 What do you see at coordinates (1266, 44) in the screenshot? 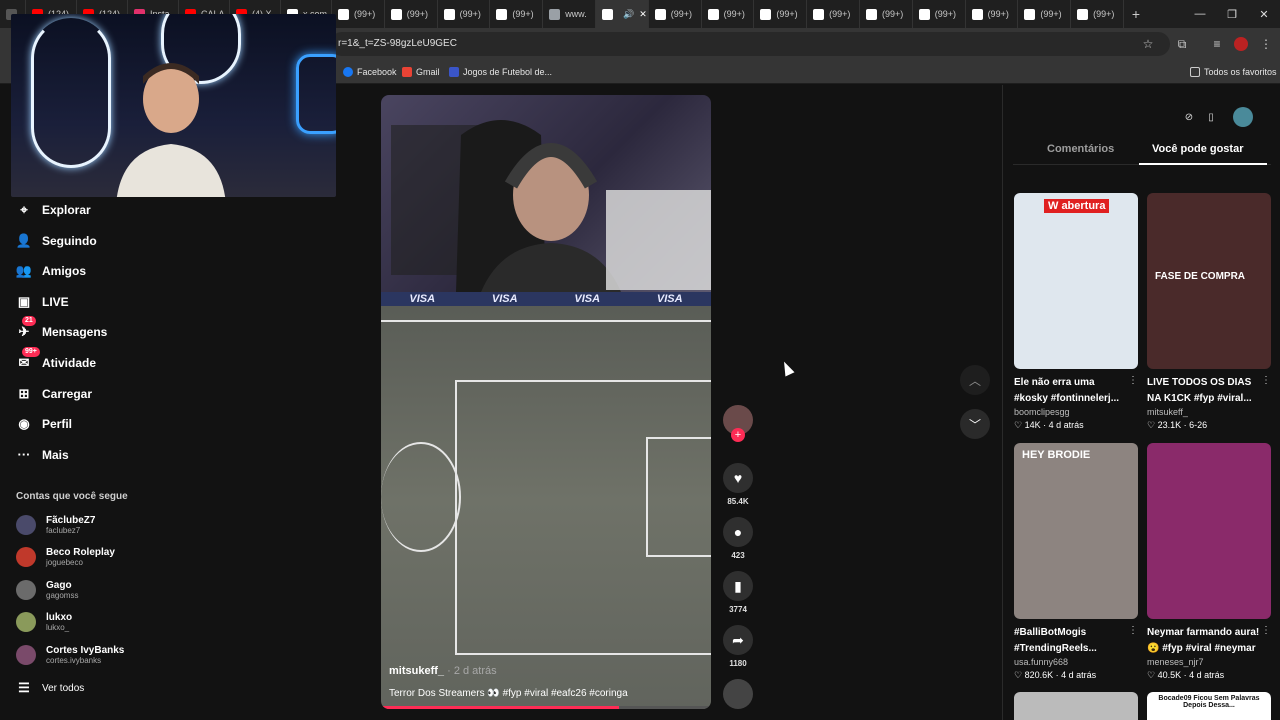
I see `browser-menu-icon: ⋮` at bounding box center [1266, 44].